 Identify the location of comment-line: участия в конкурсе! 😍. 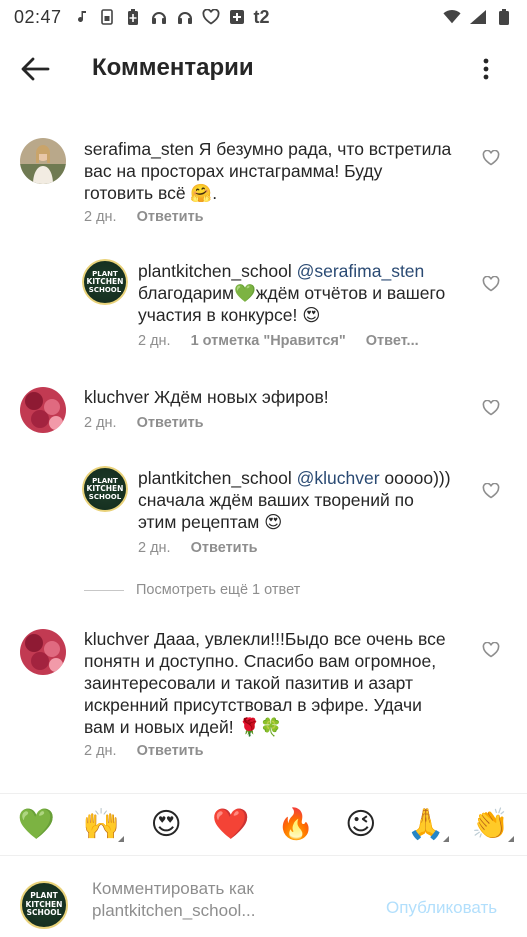
(229, 315).